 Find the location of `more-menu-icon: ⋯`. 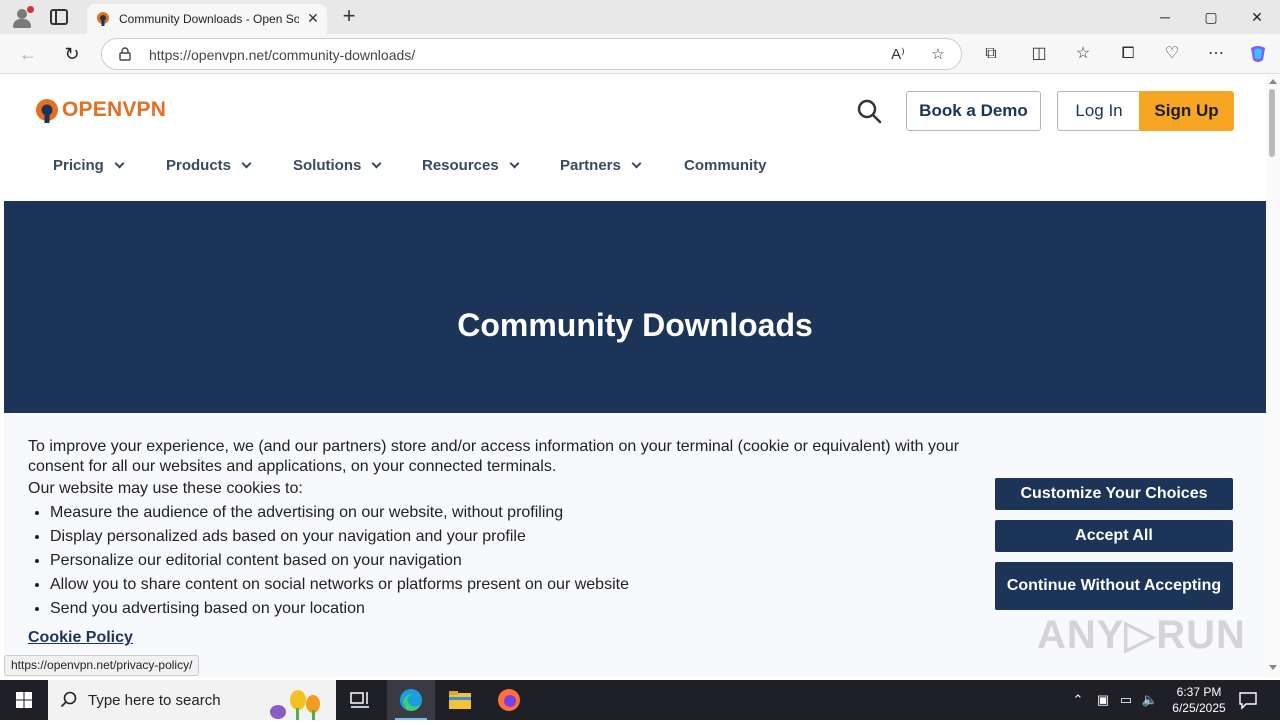

more-menu-icon: ⋯ is located at coordinates (1216, 54).